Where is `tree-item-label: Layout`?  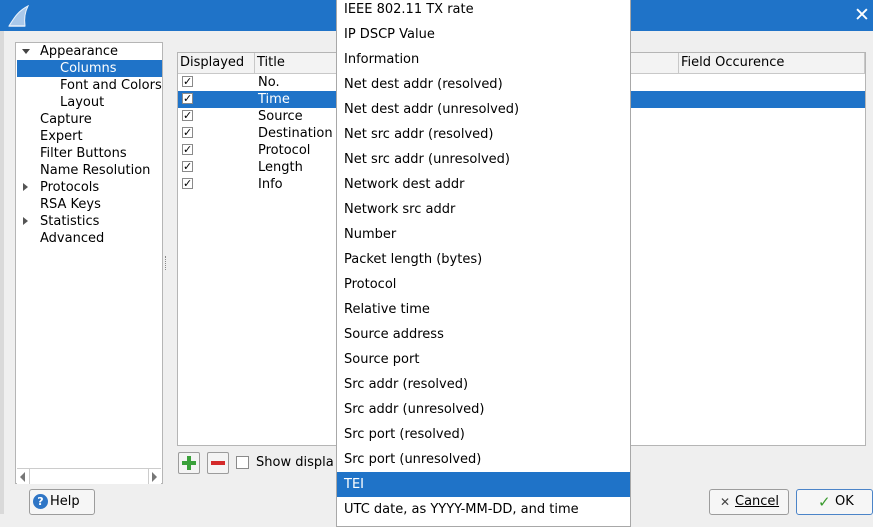
tree-item-label: Layout is located at coordinates (82, 102).